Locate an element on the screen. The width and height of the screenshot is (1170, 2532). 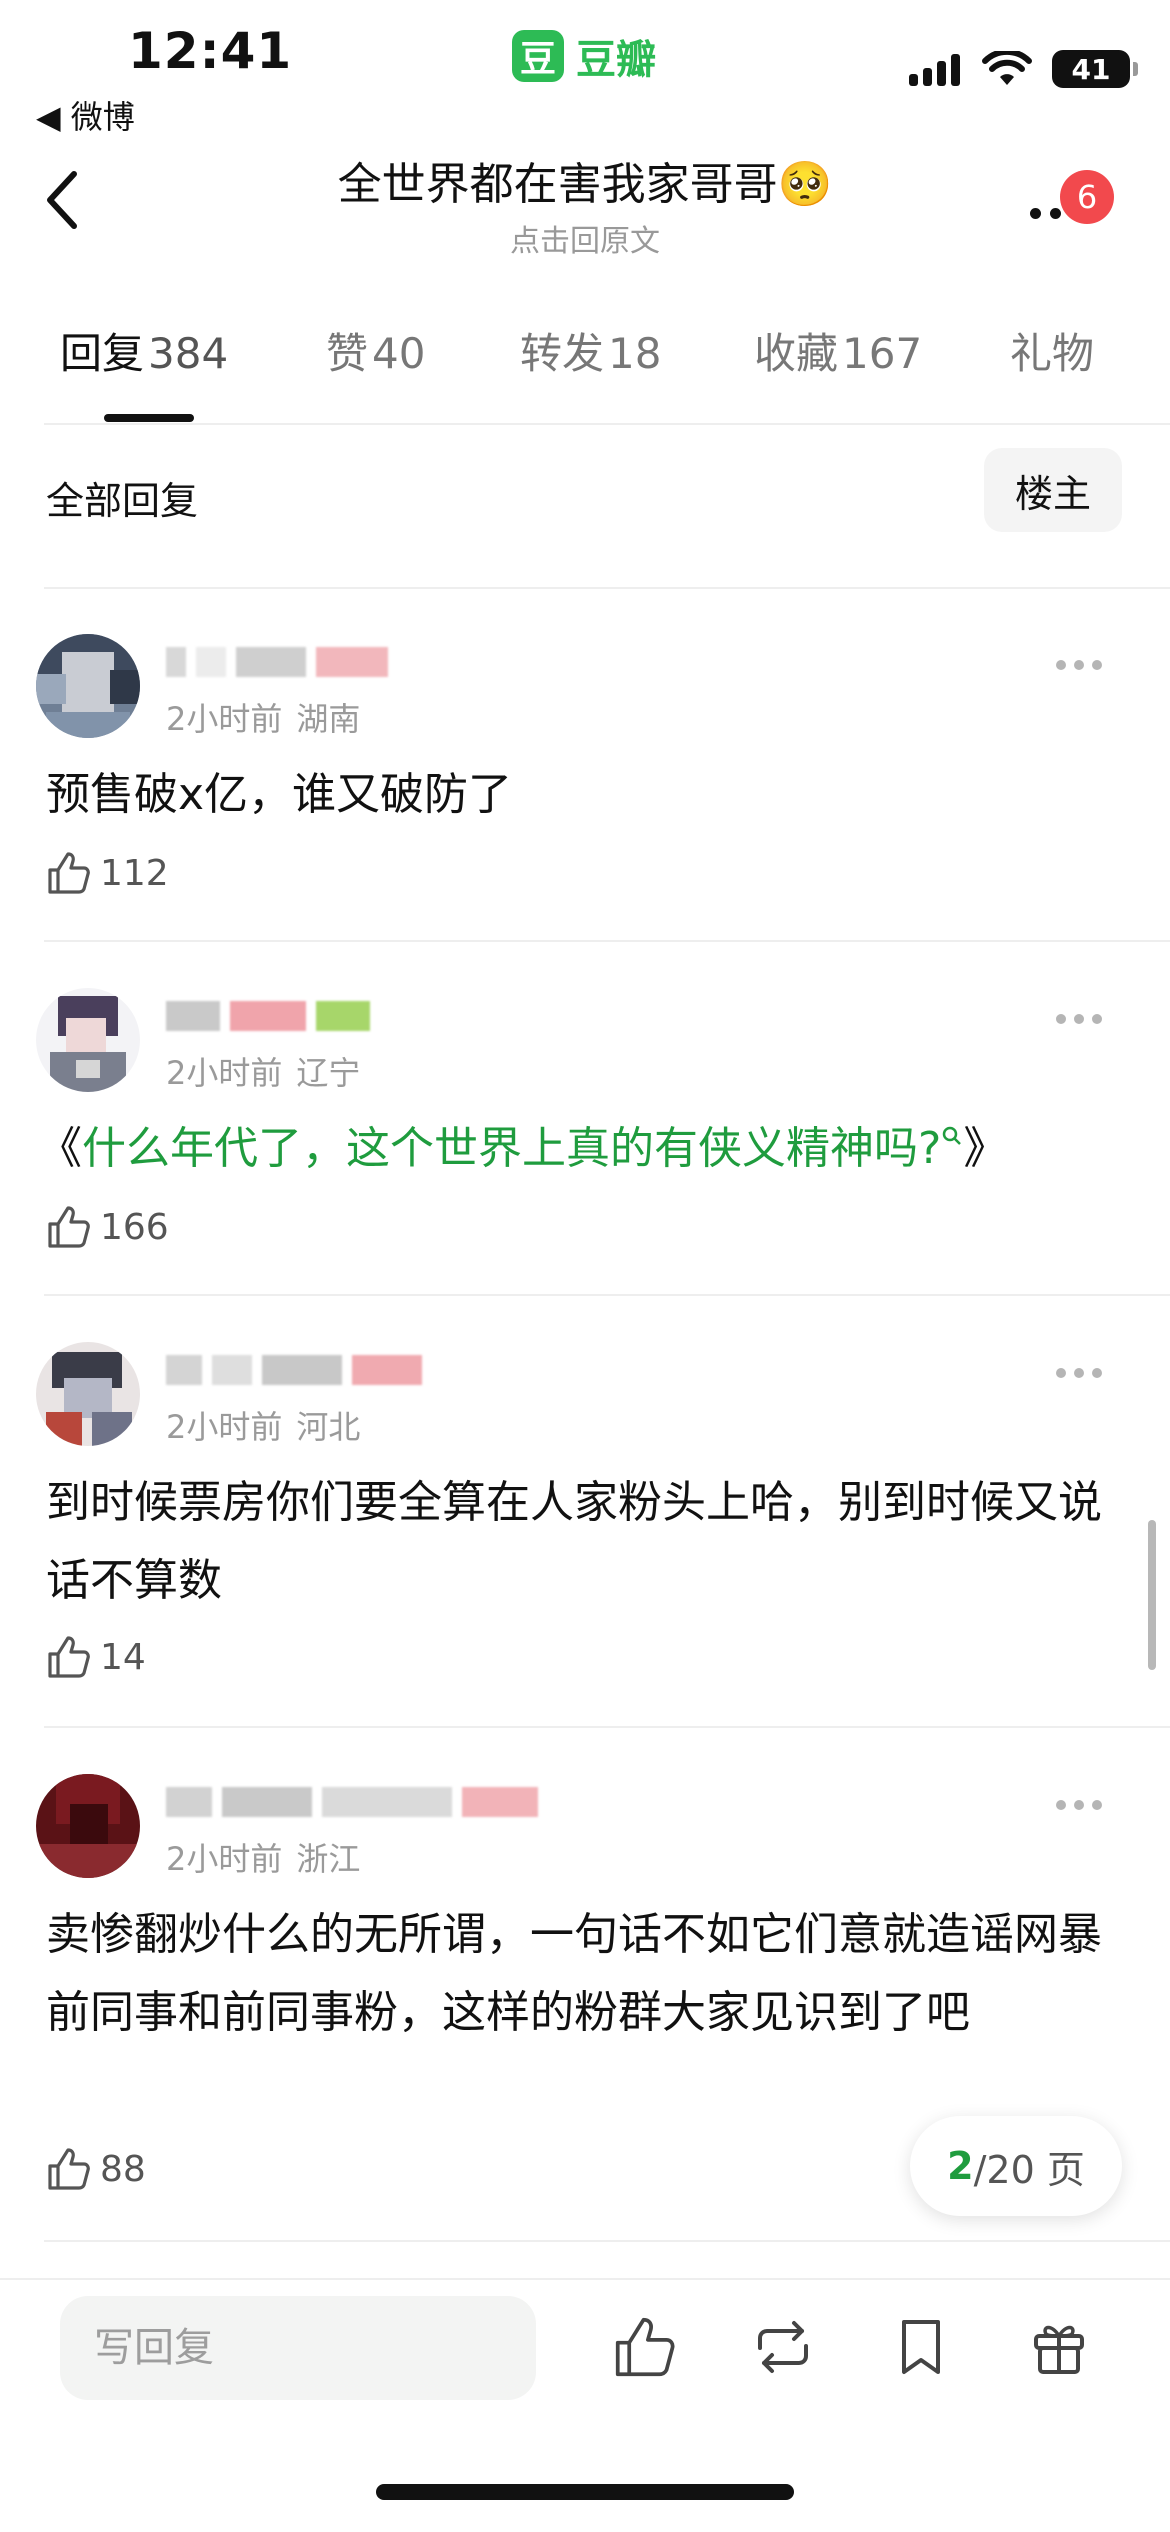
comment-text: 预售破x亿，谁又破防了 is located at coordinates (279, 794).